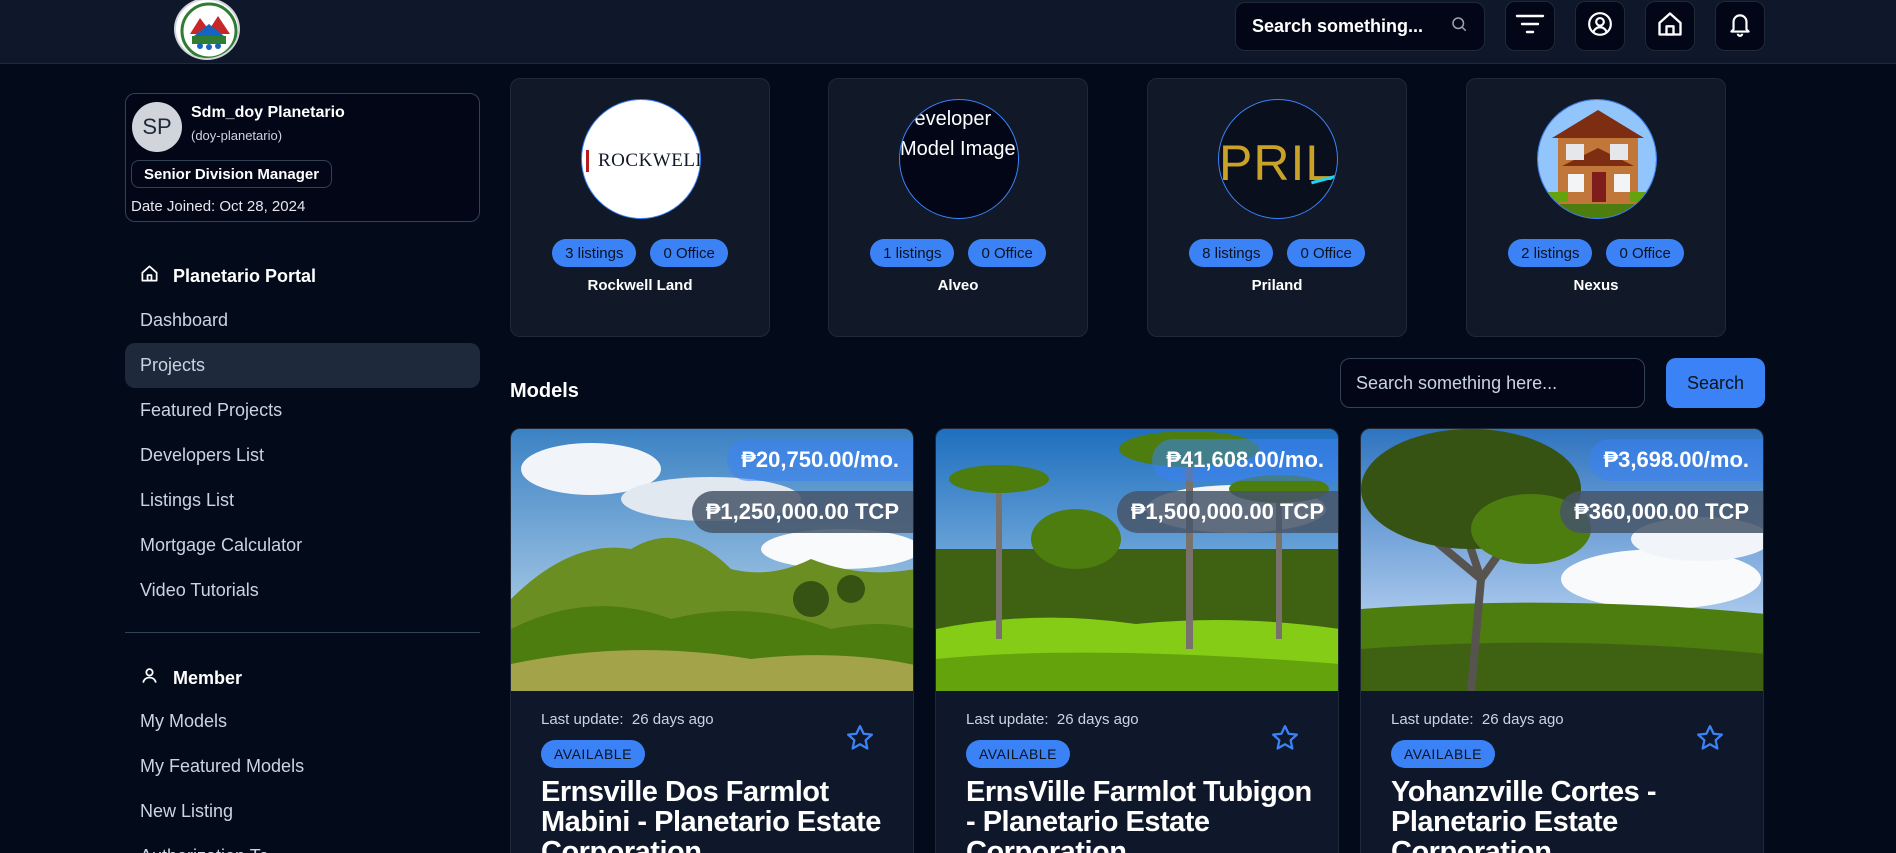  Describe the element at coordinates (302, 365) in the screenshot. I see `sidebar-item-projects: Projects` at that location.